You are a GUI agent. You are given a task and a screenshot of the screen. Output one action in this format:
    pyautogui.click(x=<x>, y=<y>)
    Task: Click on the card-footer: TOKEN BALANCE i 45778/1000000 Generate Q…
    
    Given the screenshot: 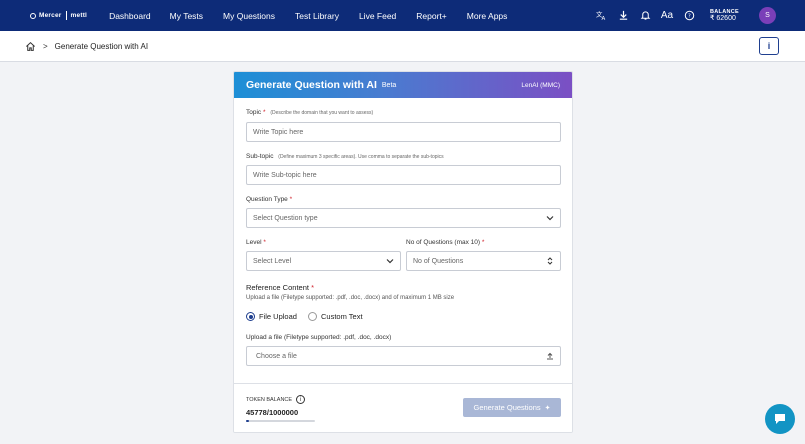 What is the action you would take?
    pyautogui.click(x=403, y=407)
    